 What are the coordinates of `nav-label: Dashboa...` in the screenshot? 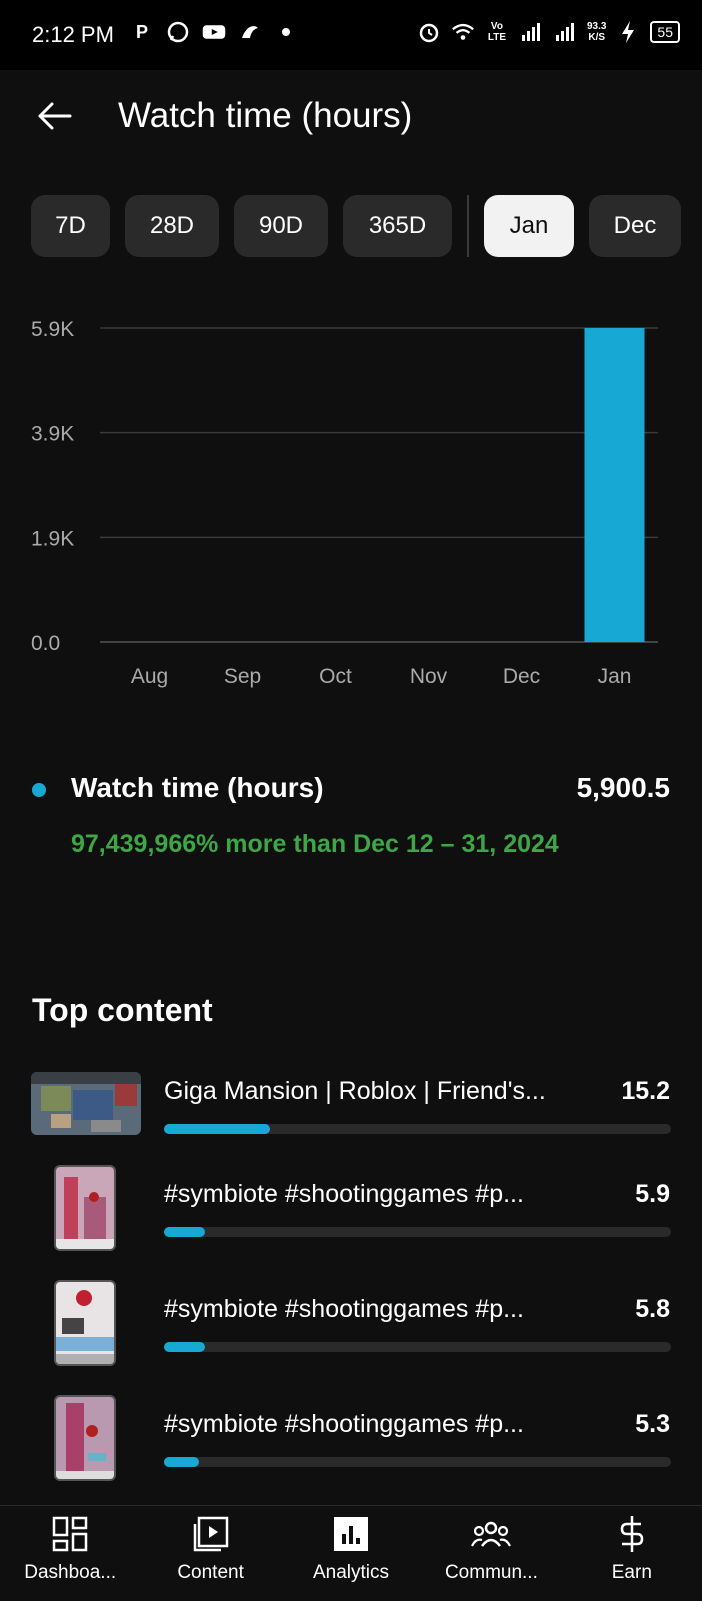 It's located at (70, 1572).